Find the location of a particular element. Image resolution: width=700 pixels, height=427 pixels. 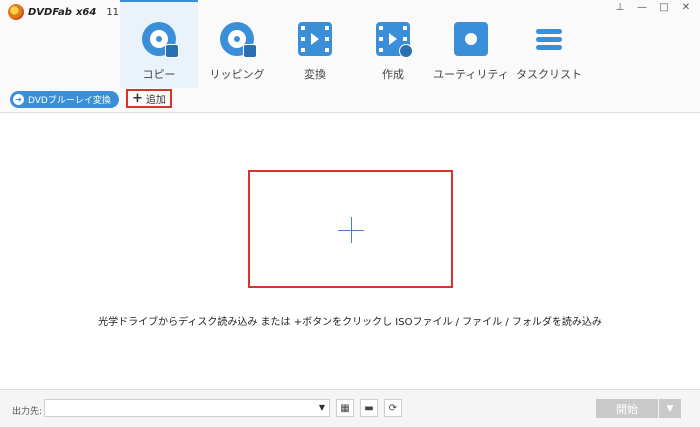

start-options-button: ▼ is located at coordinates (670, 408).